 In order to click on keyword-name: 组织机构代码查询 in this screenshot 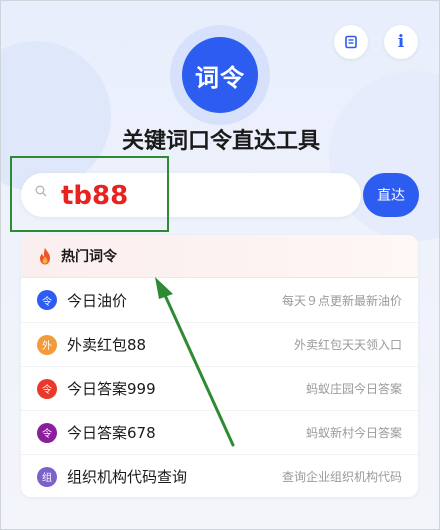, I will do `click(127, 477)`.